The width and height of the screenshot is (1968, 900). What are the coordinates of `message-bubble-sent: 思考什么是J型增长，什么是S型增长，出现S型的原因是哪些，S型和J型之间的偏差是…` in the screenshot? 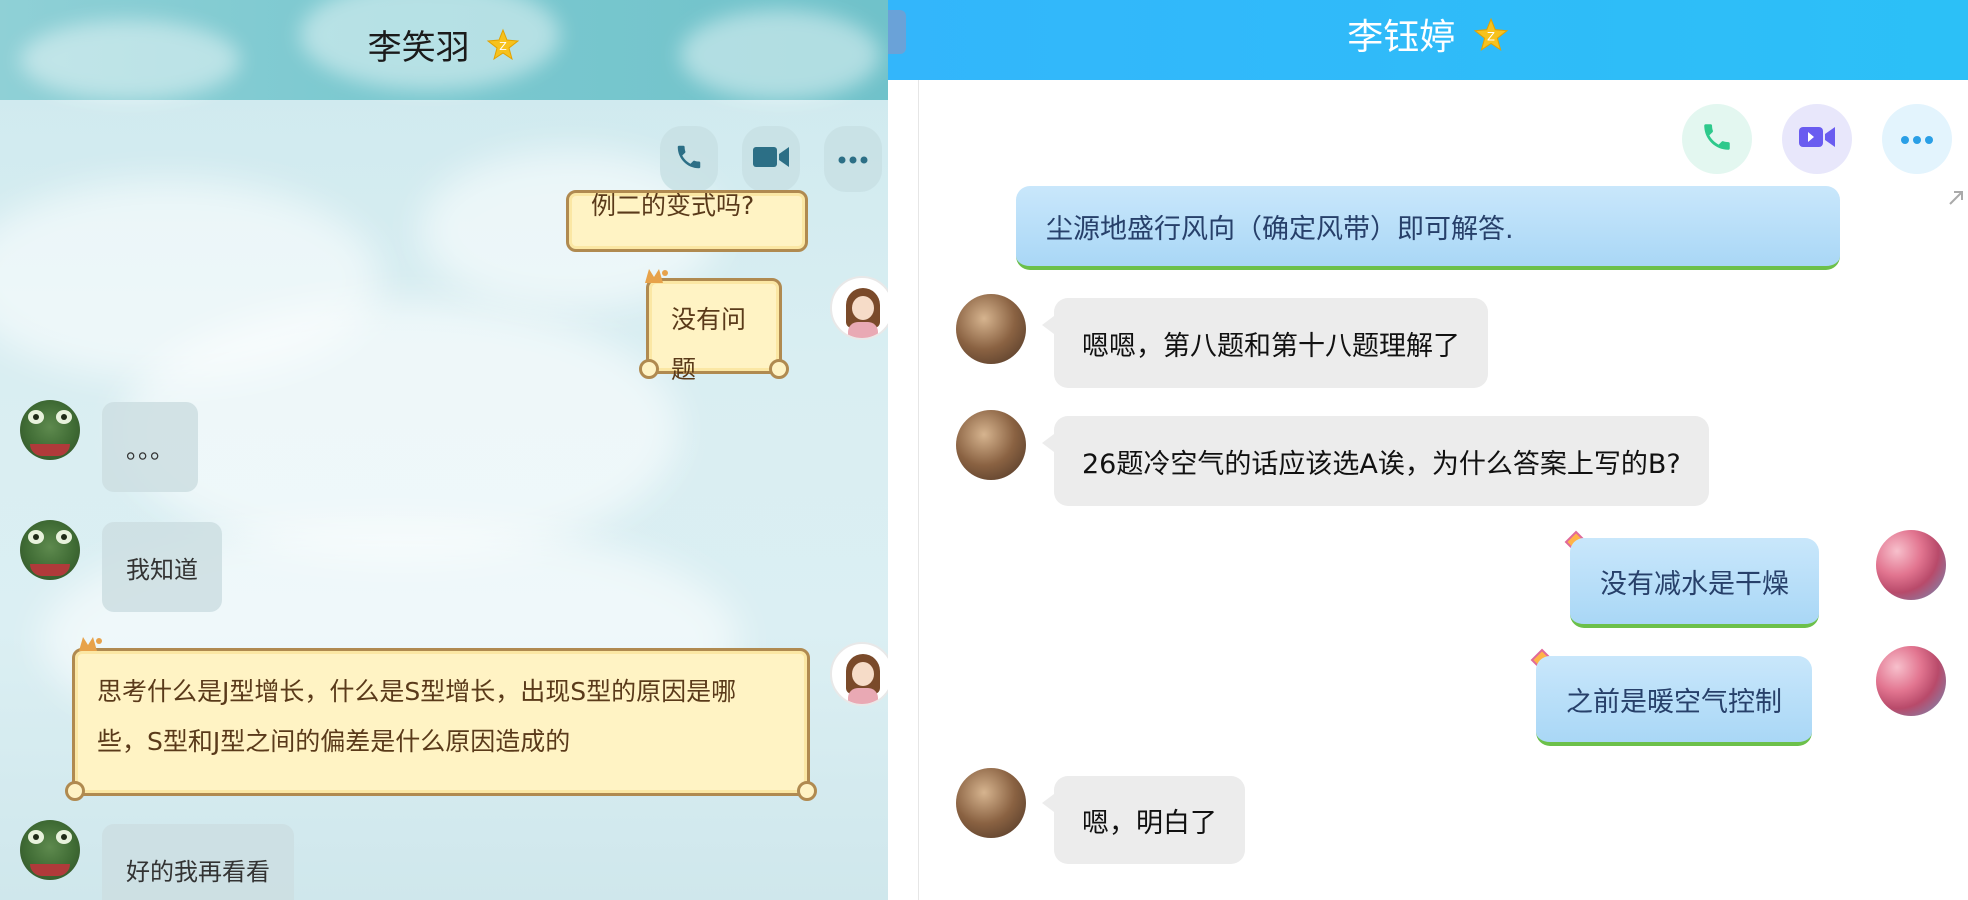 It's located at (441, 719).